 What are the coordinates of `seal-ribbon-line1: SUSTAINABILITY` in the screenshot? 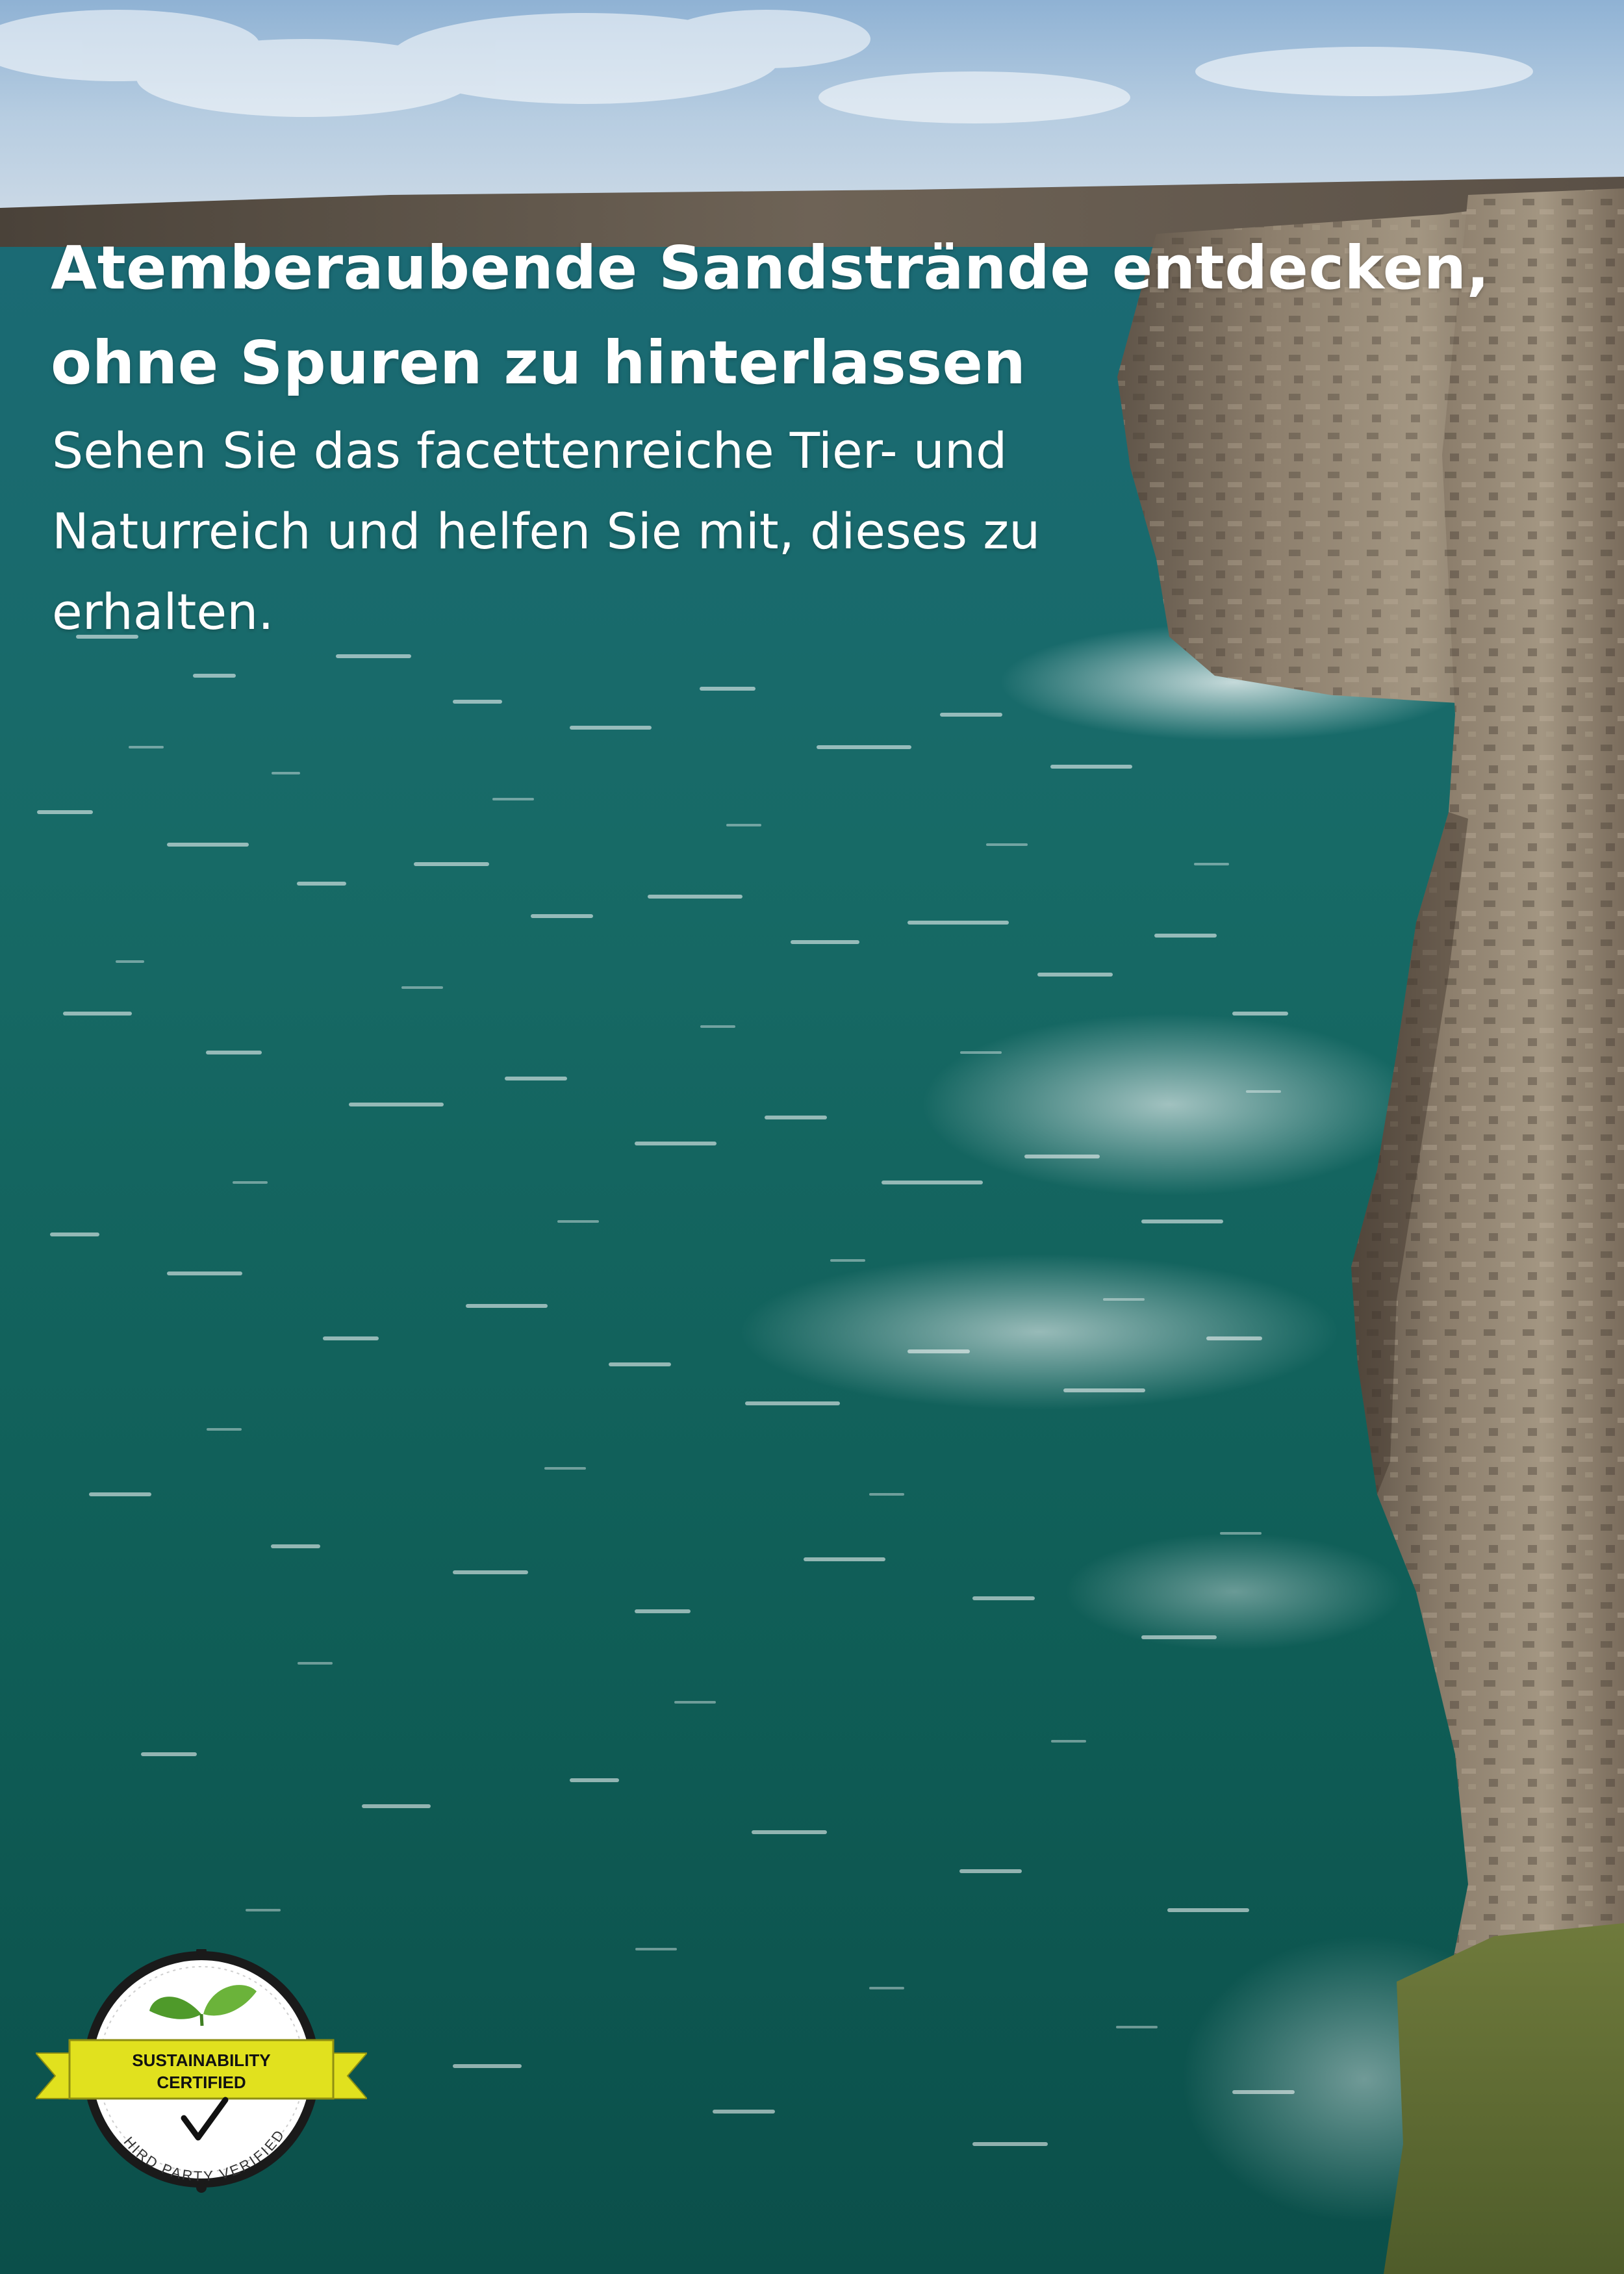 It's located at (201, 2060).